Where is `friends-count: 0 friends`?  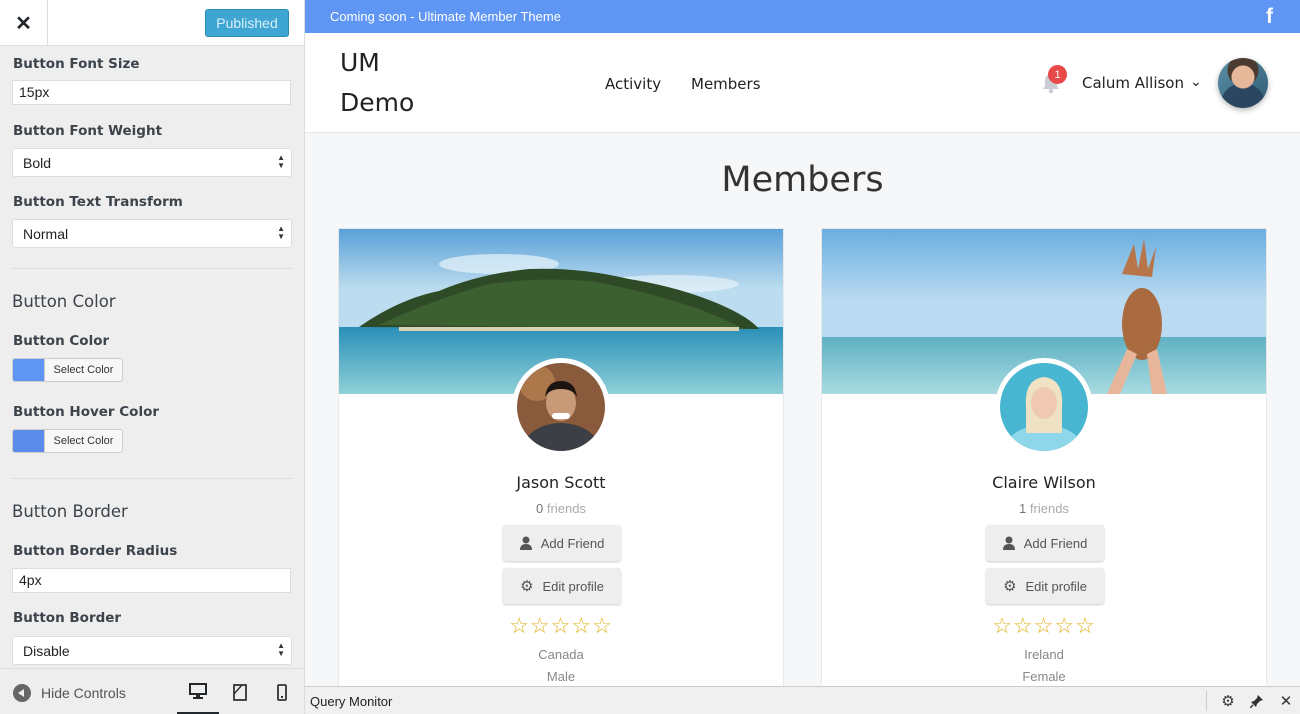 friends-count: 0 friends is located at coordinates (561, 508).